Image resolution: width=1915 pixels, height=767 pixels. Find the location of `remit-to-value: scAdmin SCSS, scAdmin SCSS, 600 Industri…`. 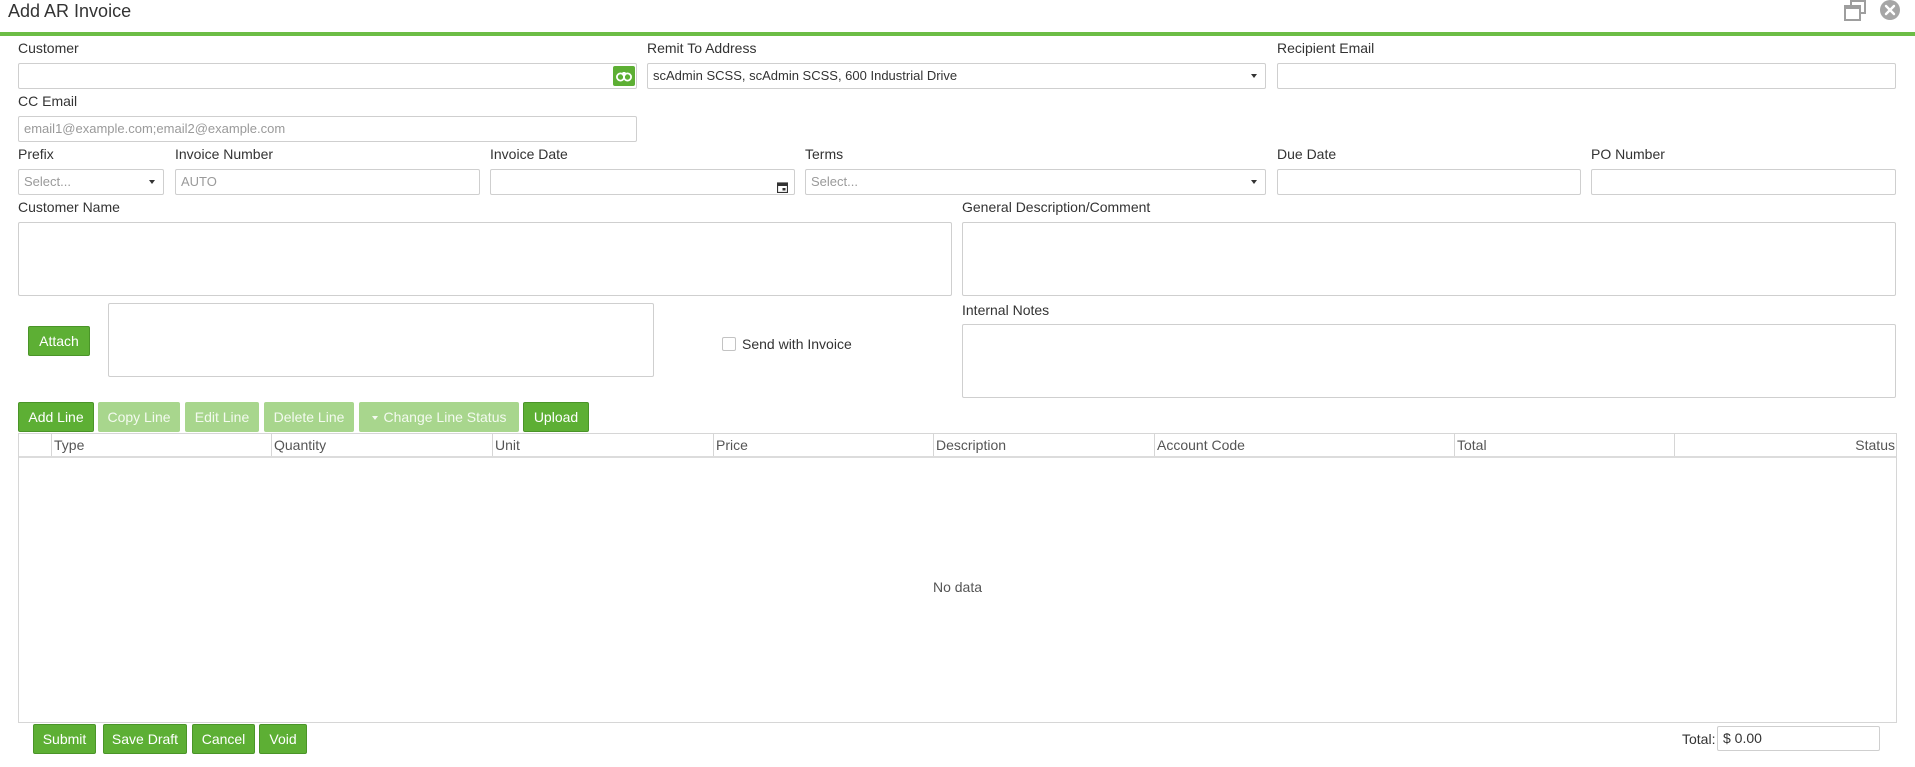

remit-to-value: scAdmin SCSS, scAdmin SCSS, 600 Industri… is located at coordinates (805, 75).